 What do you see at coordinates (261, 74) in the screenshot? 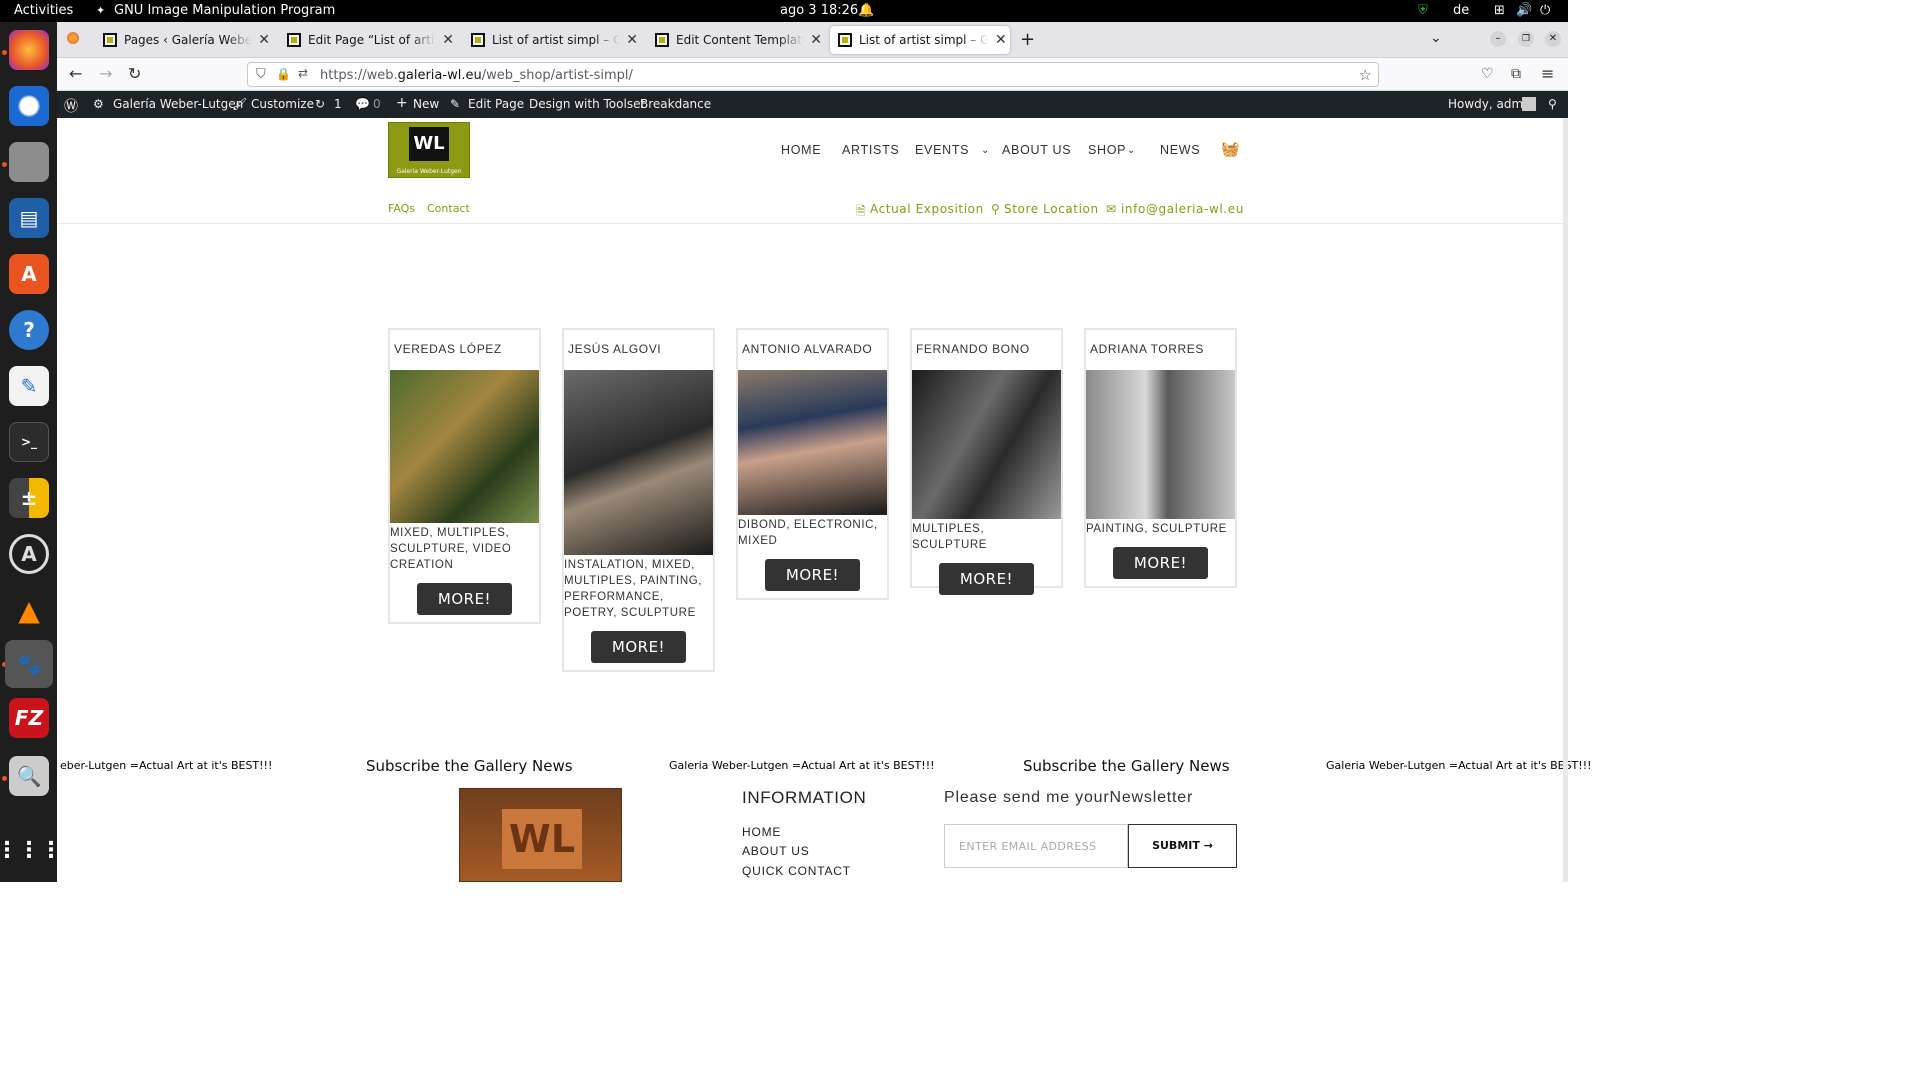
I see `tracking-shield-icon: ⛉` at bounding box center [261, 74].